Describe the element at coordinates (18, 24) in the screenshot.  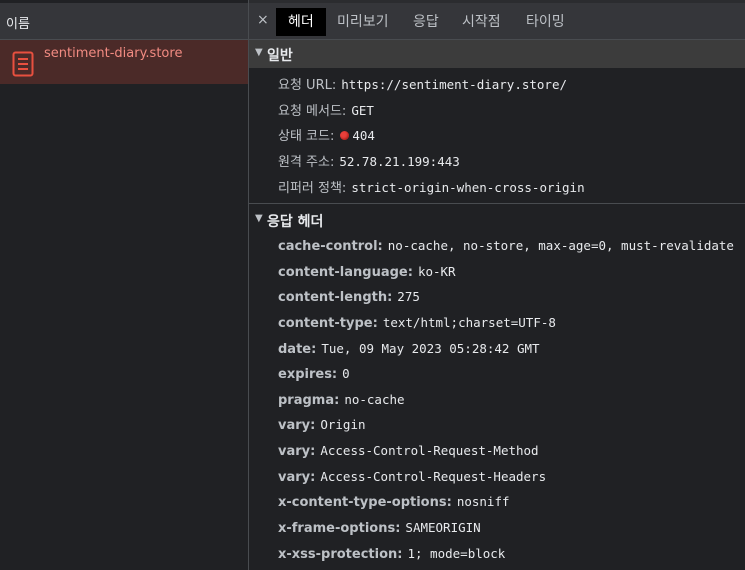
I see `name-column-label: 이름` at that location.